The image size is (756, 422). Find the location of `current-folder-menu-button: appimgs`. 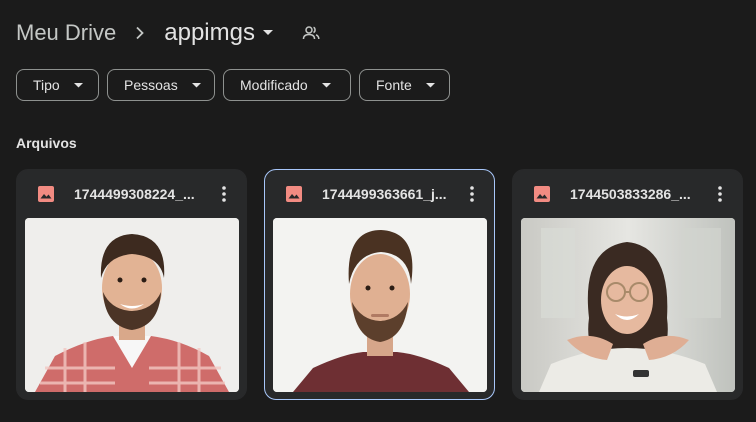

current-folder-menu-button: appimgs is located at coordinates (219, 33).